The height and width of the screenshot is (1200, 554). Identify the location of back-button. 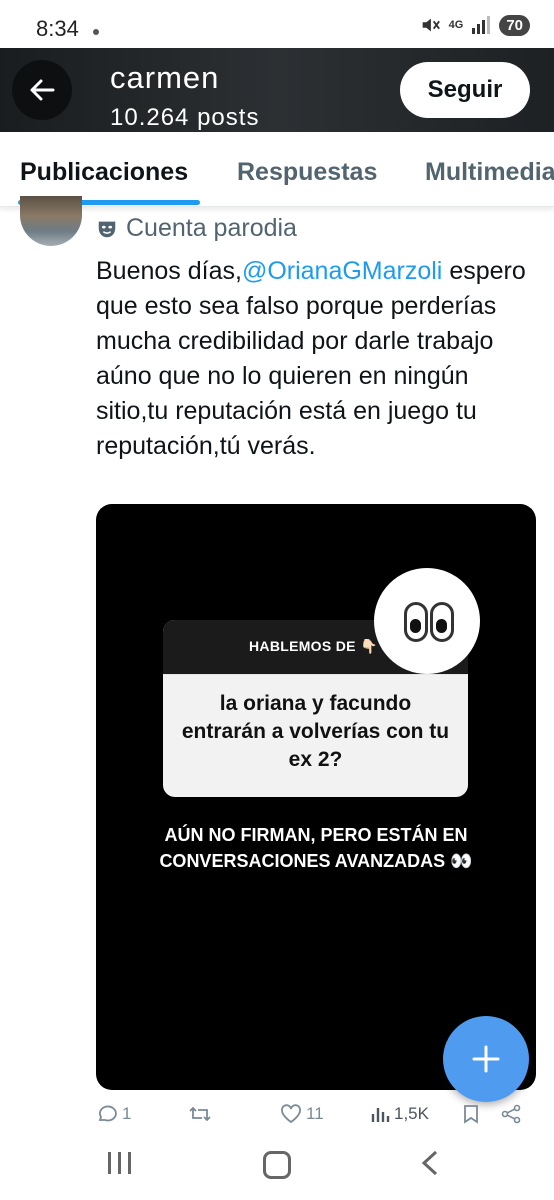
(42, 90).